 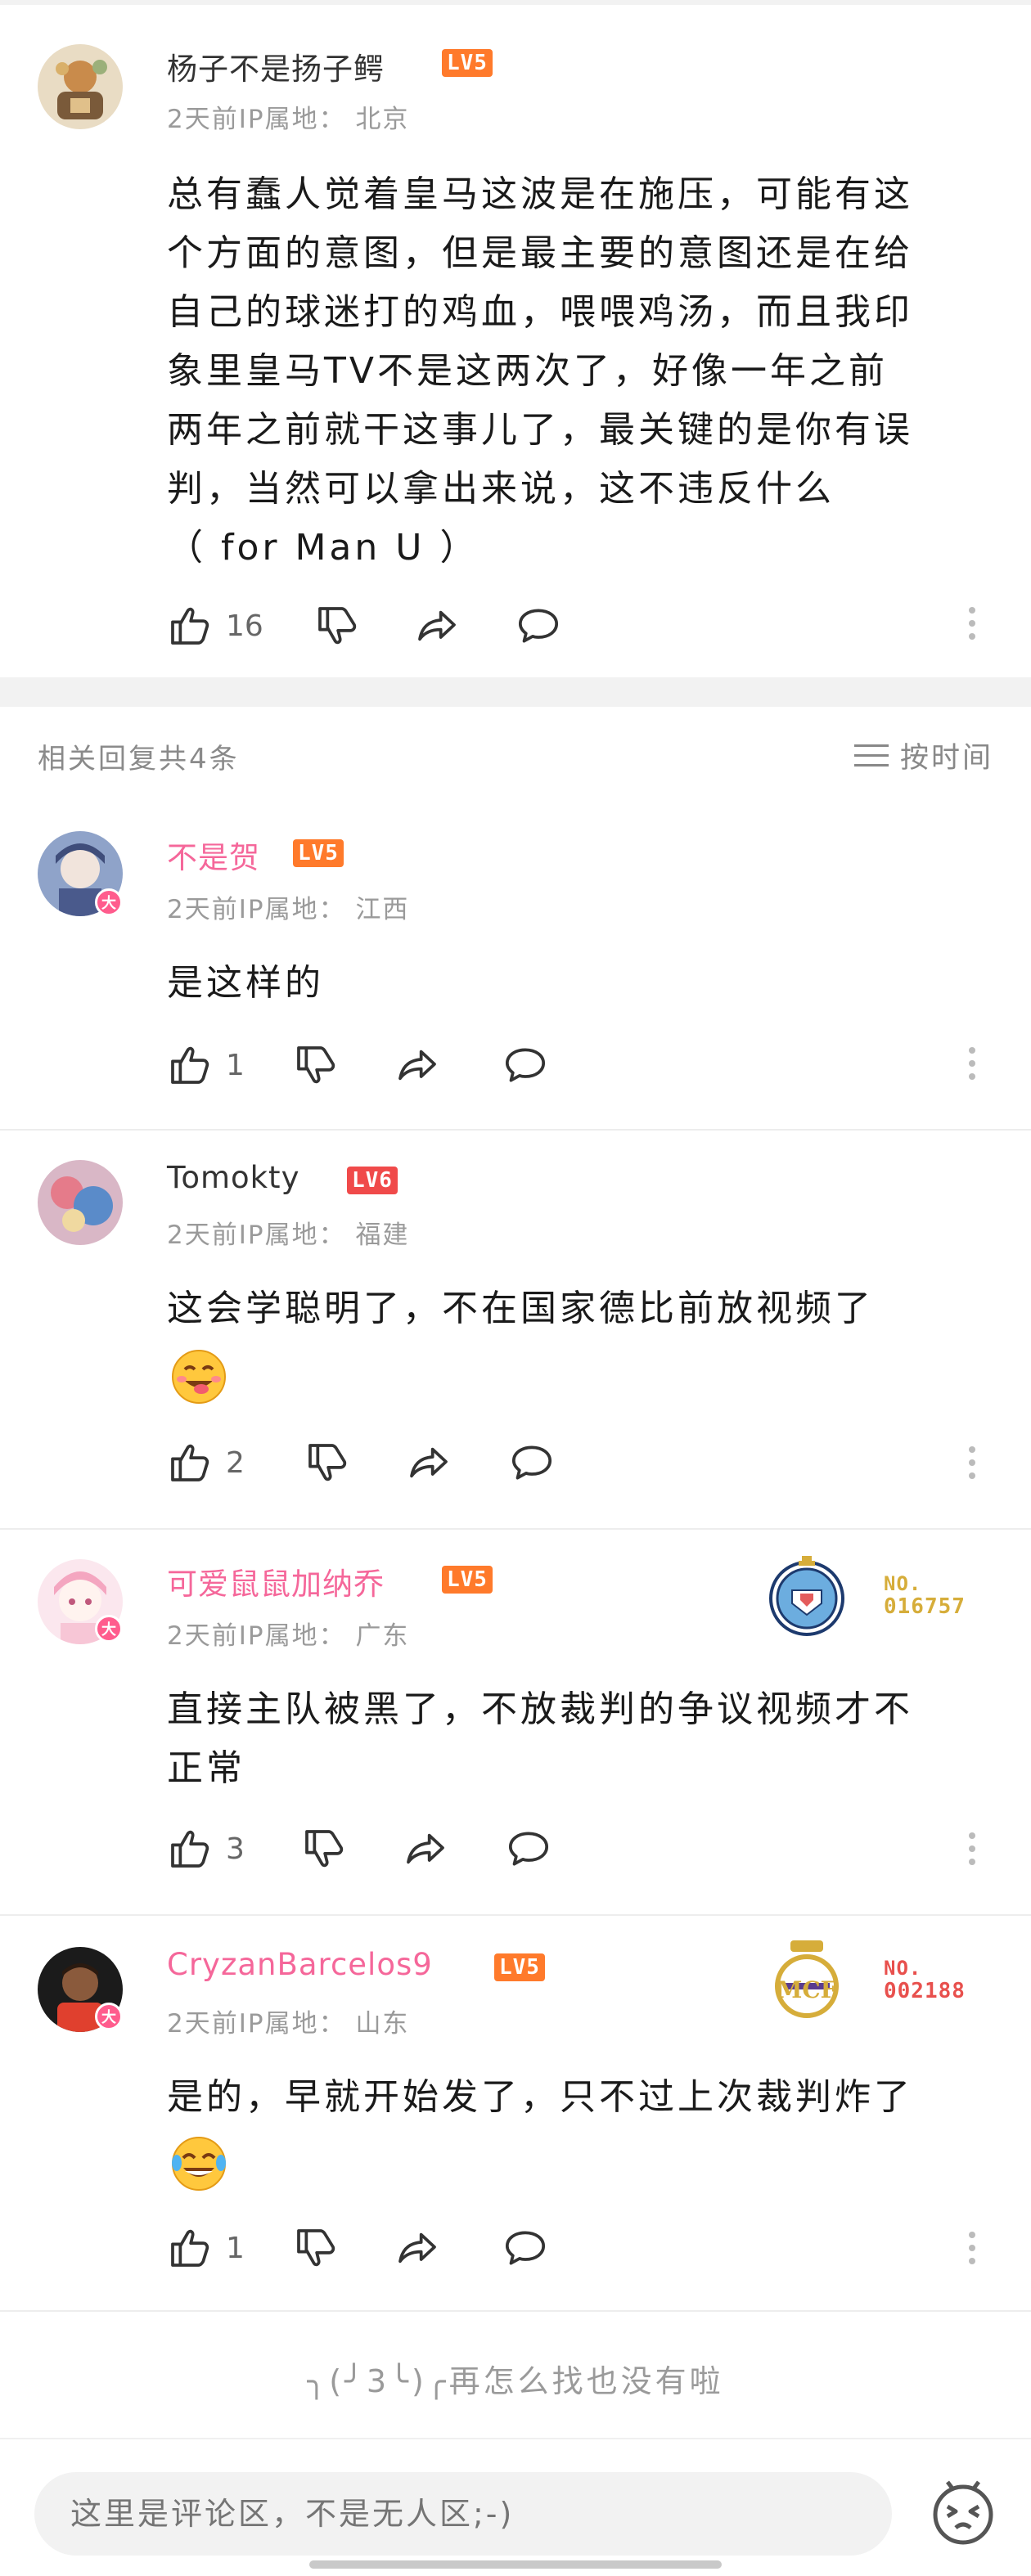 What do you see at coordinates (300, 1964) in the screenshot?
I see `username: CryzanBarcelos9` at bounding box center [300, 1964].